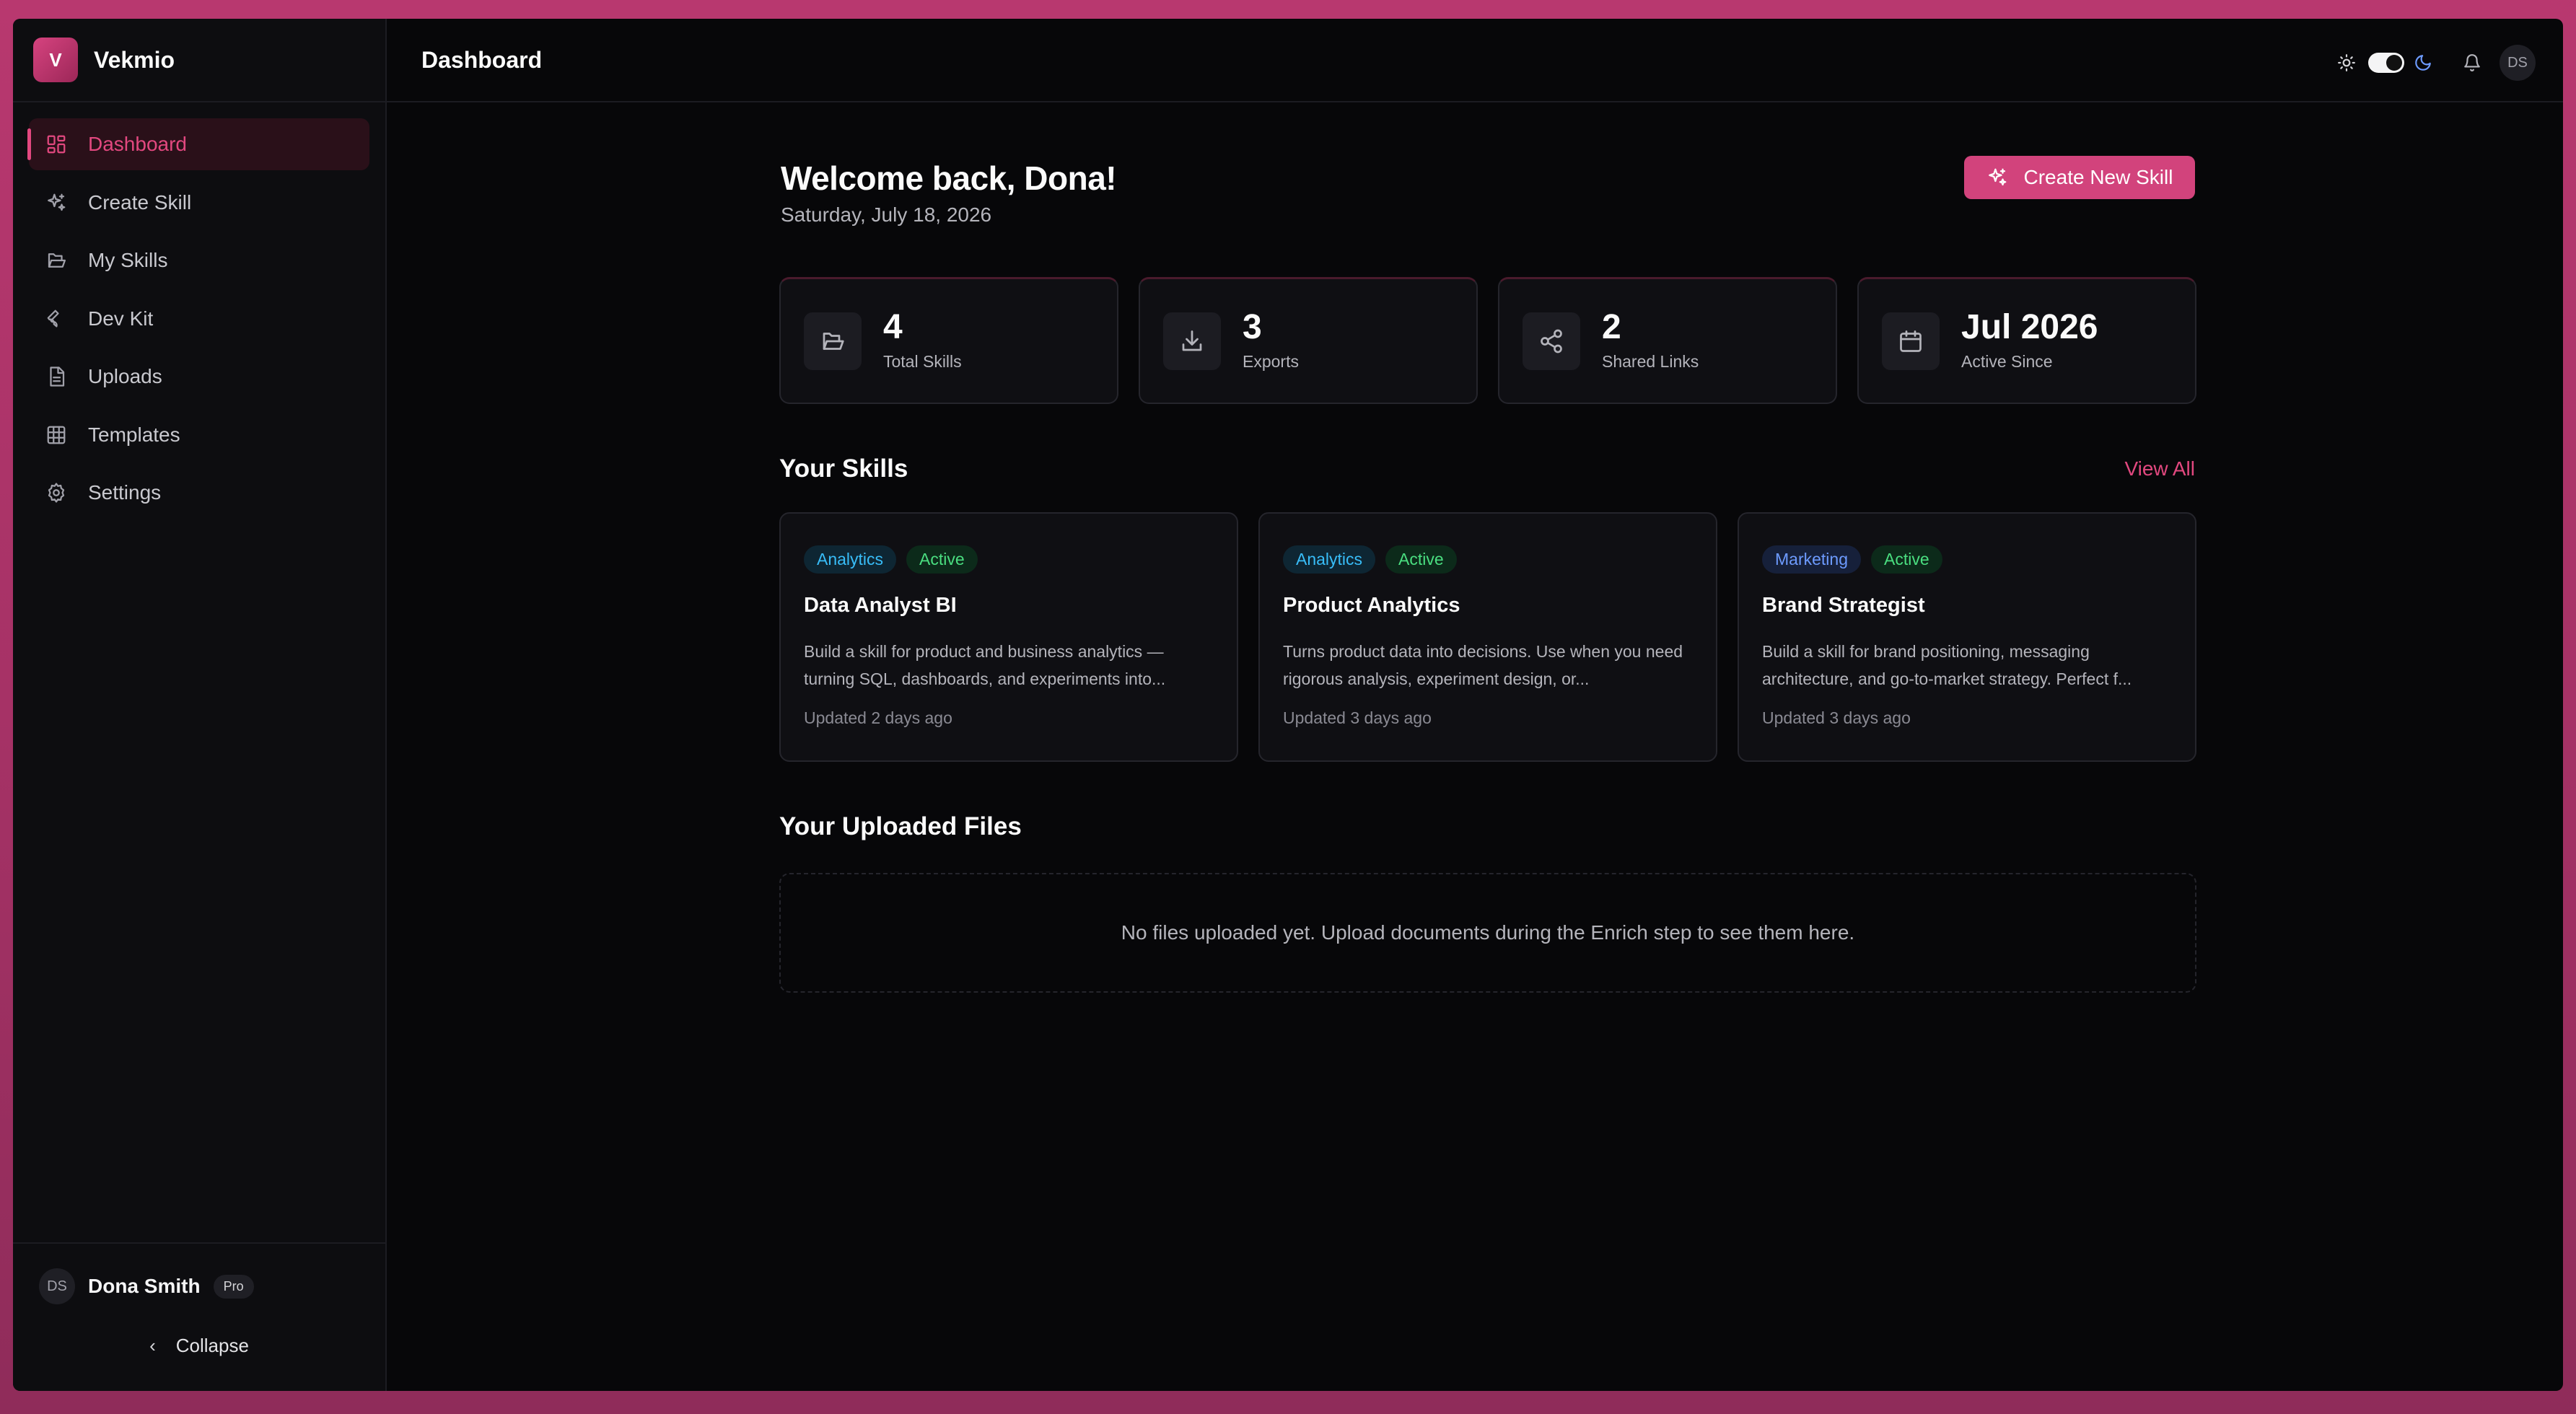  What do you see at coordinates (2394, 63) in the screenshot?
I see `toggle-knob` at bounding box center [2394, 63].